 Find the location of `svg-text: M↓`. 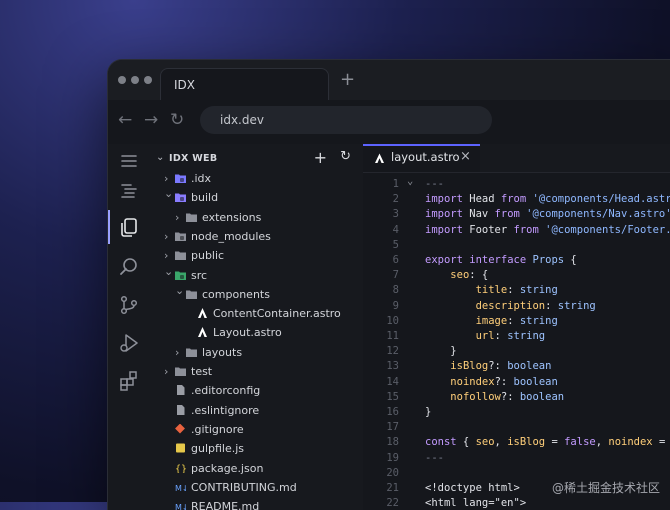

svg-text: M↓ is located at coordinates (180, 488).